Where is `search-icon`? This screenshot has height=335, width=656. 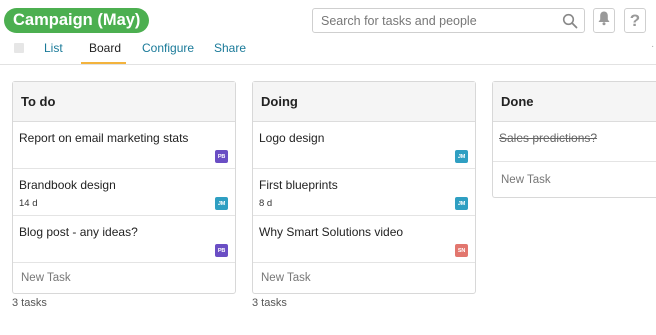
search-icon is located at coordinates (570, 21).